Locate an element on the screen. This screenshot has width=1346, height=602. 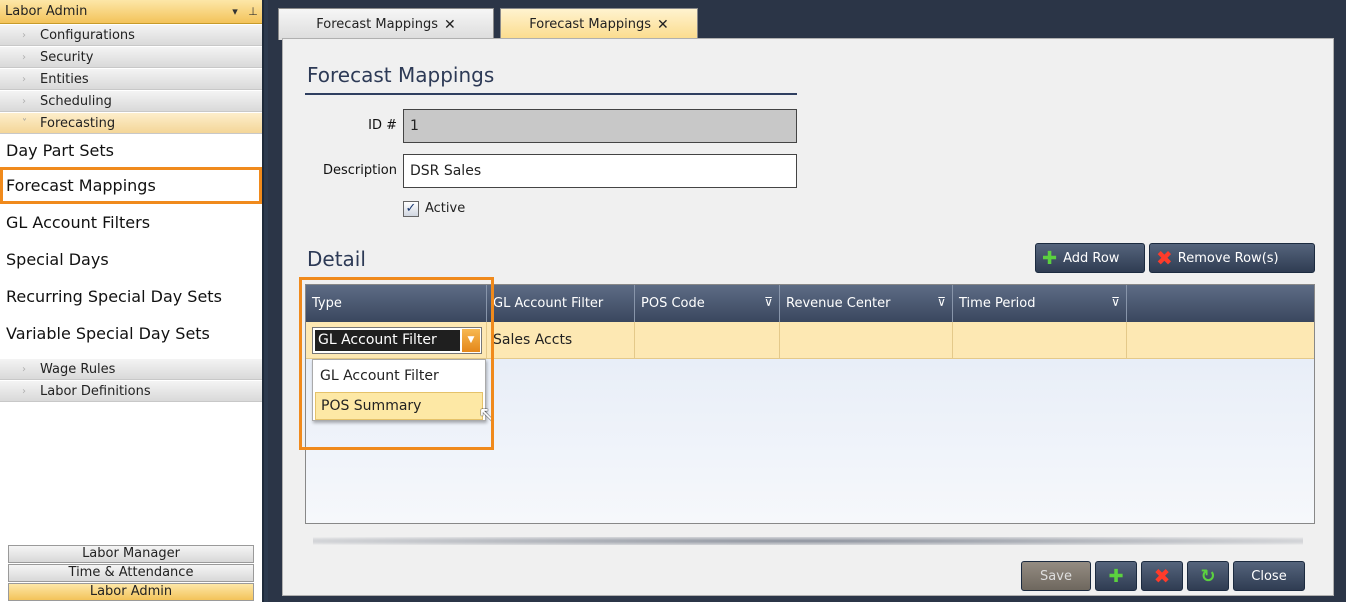
sidebar-item-label: Forecast Mappings is located at coordinates (81, 185).